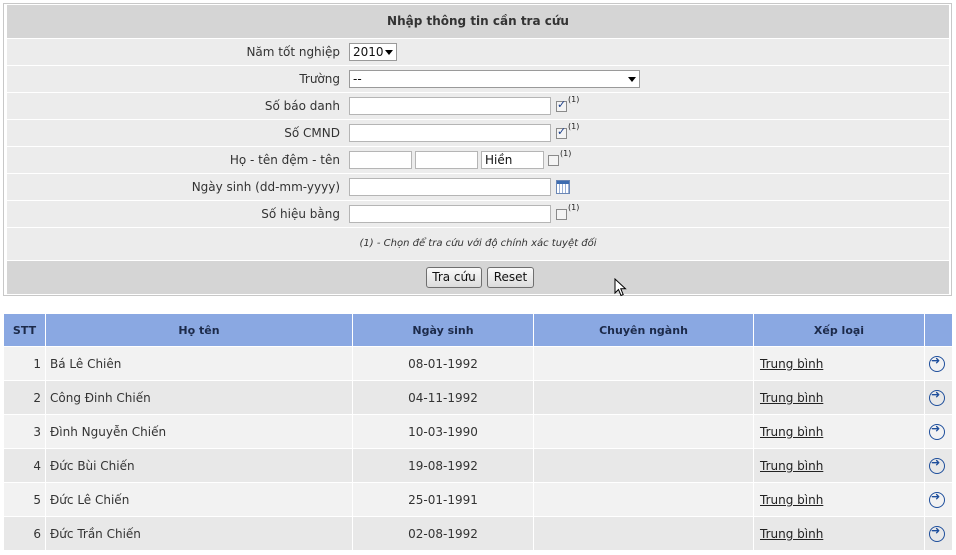  I want to click on first-name-input, so click(512, 160).